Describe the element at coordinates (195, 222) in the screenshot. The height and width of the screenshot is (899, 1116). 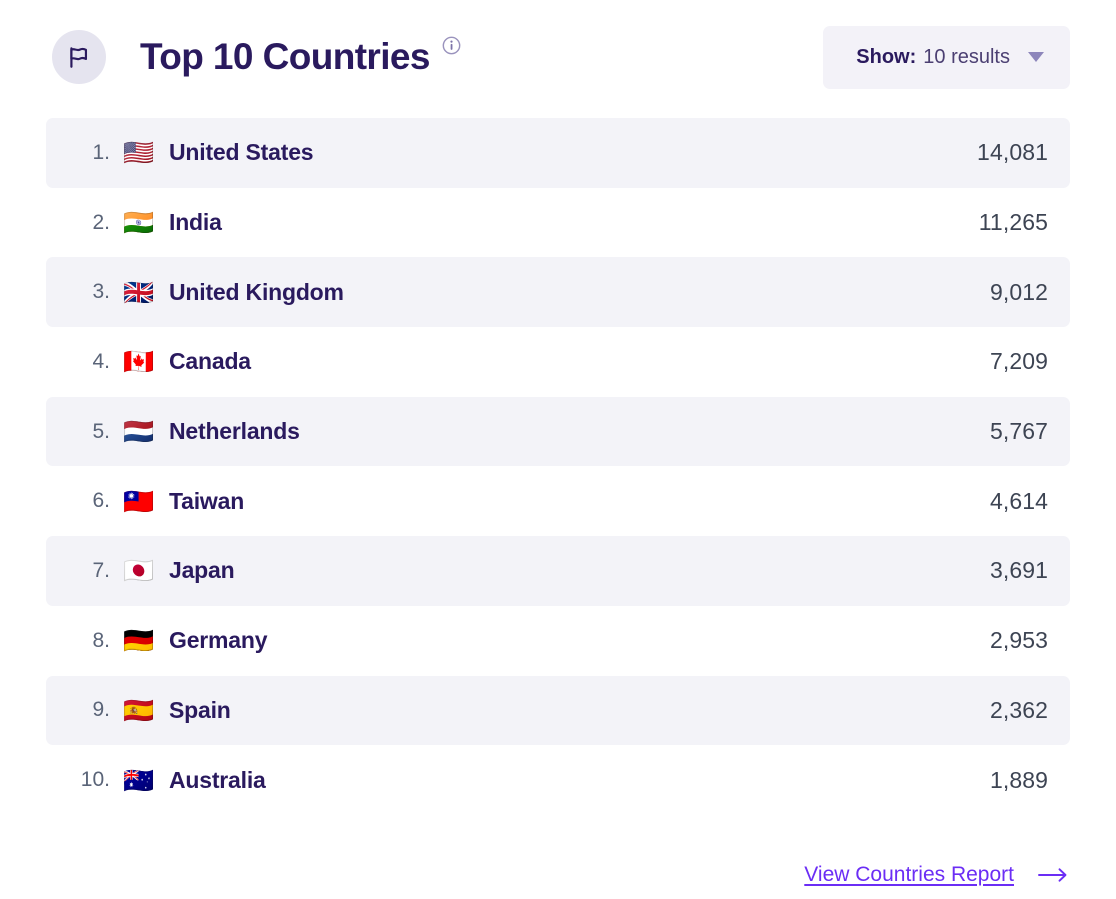
I see `country-name: India` at that location.